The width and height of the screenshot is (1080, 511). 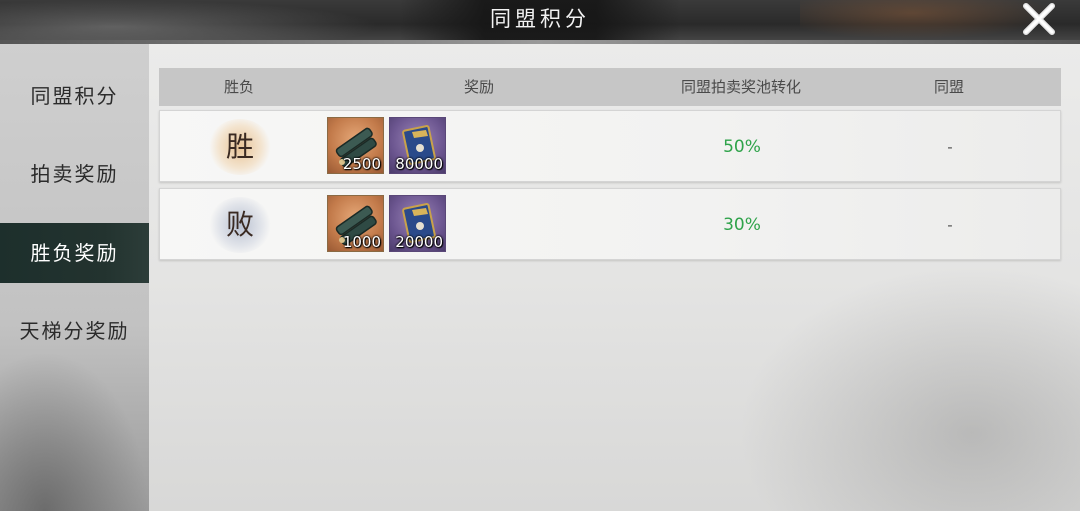 I want to click on close-x-icon, so click(x=1039, y=19).